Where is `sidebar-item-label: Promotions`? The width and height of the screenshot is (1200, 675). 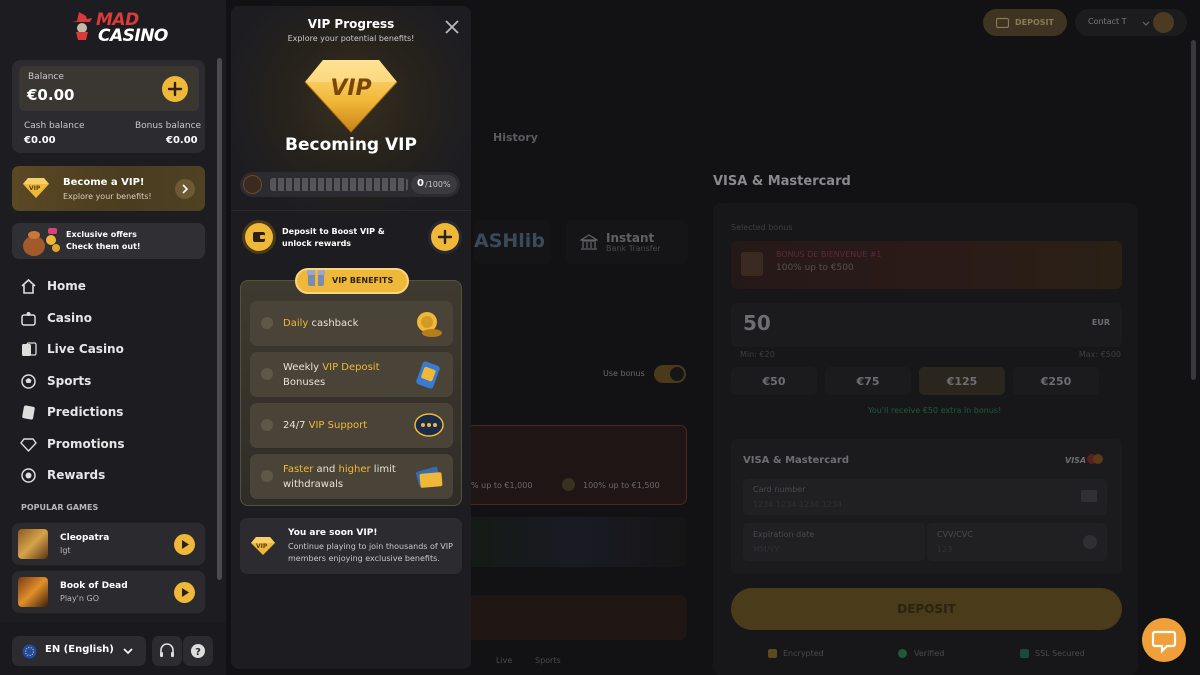 sidebar-item-label: Promotions is located at coordinates (86, 444).